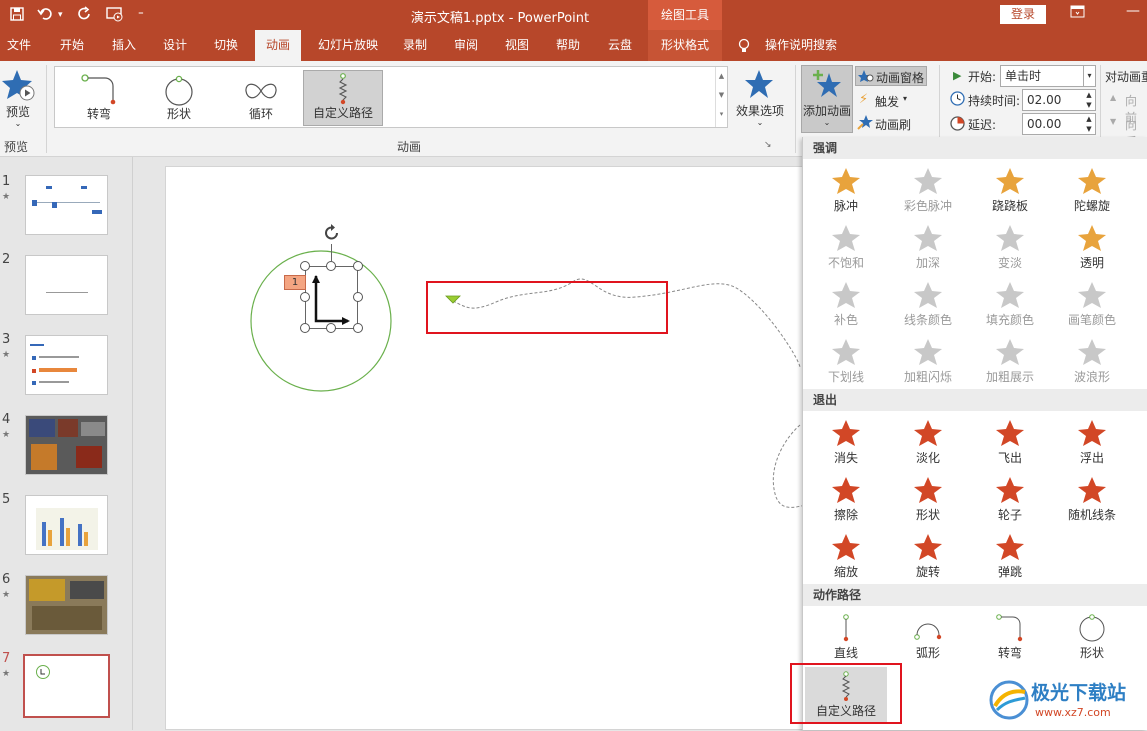 The image size is (1147, 731). Describe the element at coordinates (892, 101) in the screenshot. I see `trigger-button: ⚡ 触发 ▾` at that location.